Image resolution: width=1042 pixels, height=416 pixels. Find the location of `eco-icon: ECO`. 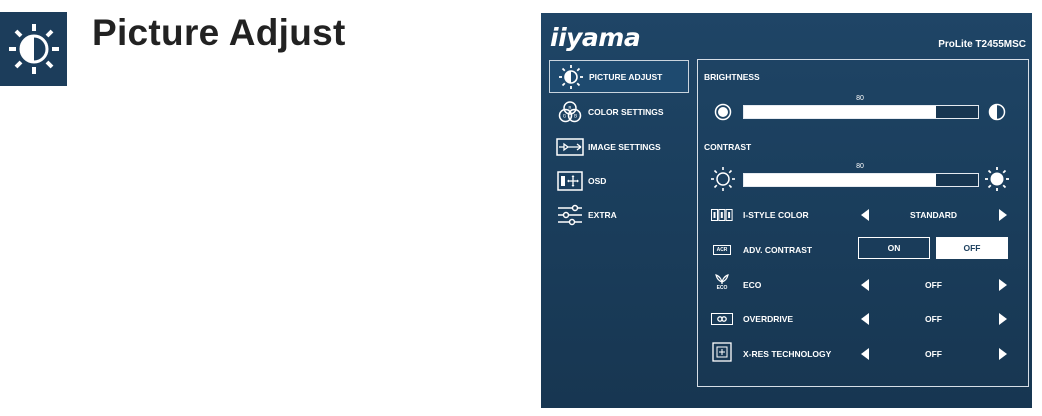

eco-icon: ECO is located at coordinates (722, 282).